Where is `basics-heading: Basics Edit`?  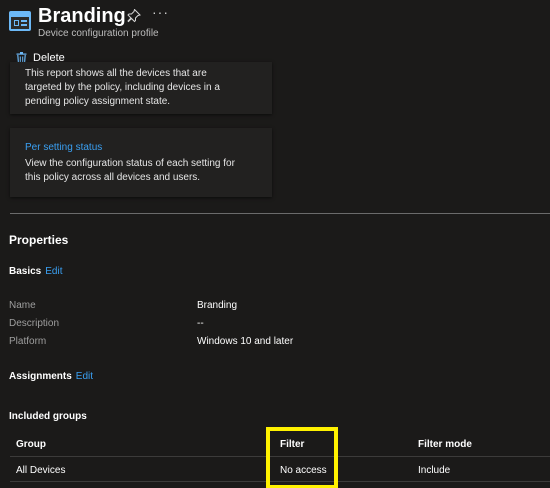
basics-heading: Basics Edit is located at coordinates (35, 271).